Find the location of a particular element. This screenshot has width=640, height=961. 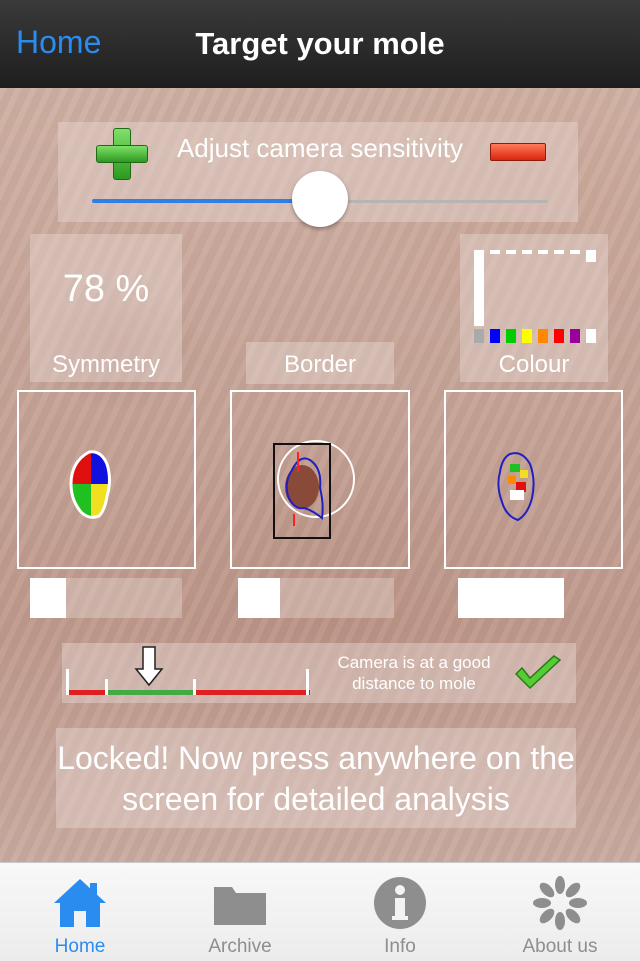

nav-bar: Home Target your mole is located at coordinates (320, 44).